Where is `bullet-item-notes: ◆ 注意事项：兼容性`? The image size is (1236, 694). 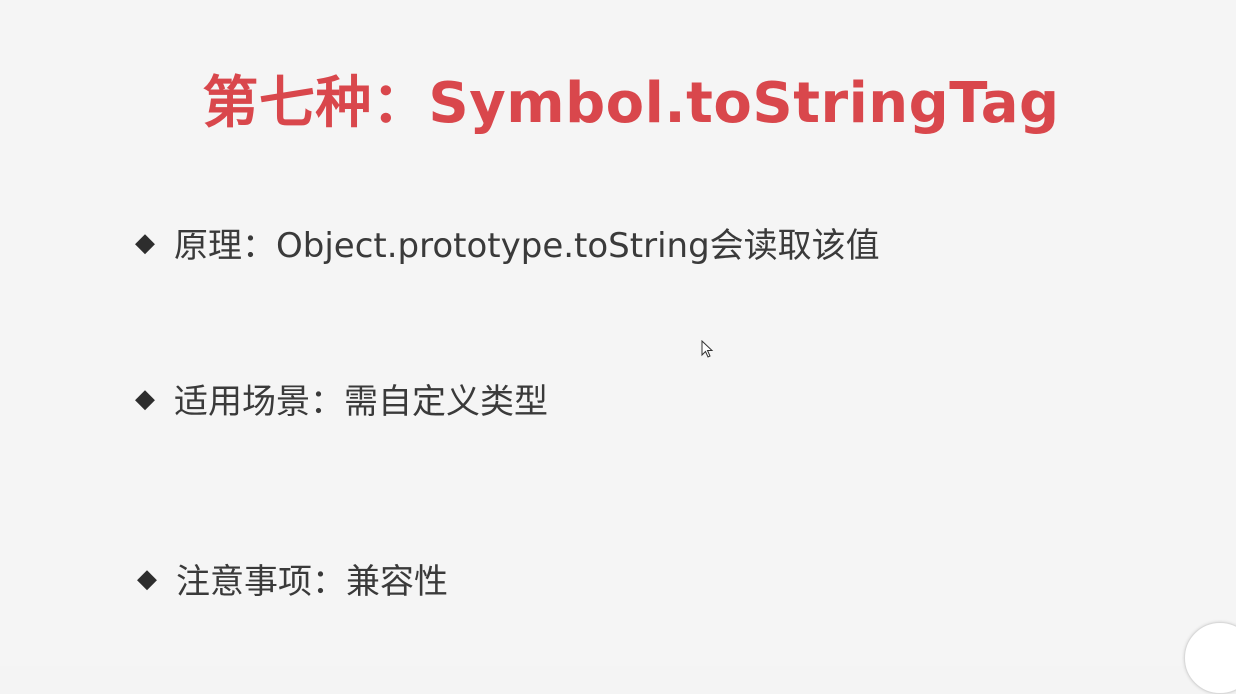 bullet-item-notes: ◆ 注意事项：兼容性 is located at coordinates (289, 578).